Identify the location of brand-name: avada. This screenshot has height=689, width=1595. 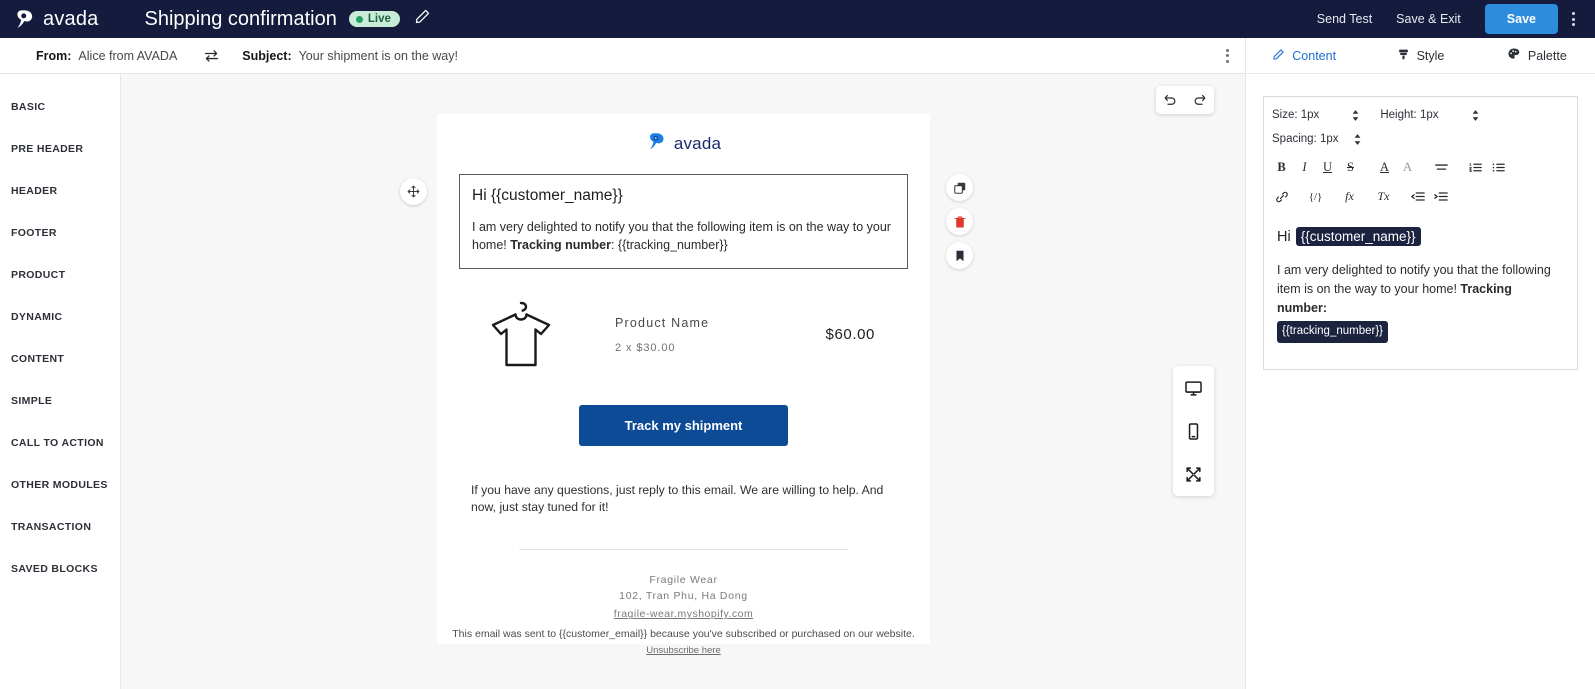
(71, 18).